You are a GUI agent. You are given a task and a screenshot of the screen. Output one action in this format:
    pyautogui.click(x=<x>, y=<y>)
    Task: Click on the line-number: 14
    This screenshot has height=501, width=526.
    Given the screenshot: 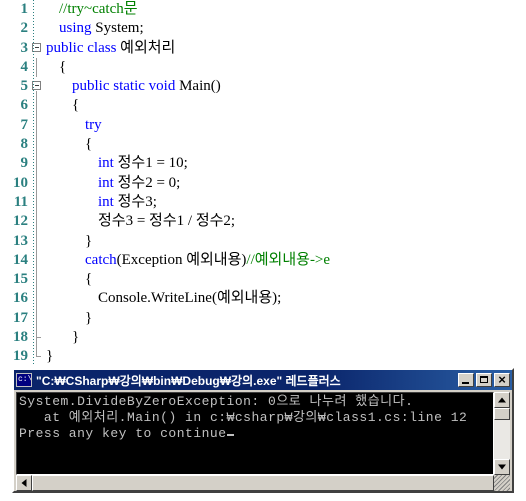 What is the action you would take?
    pyautogui.click(x=20, y=259)
    